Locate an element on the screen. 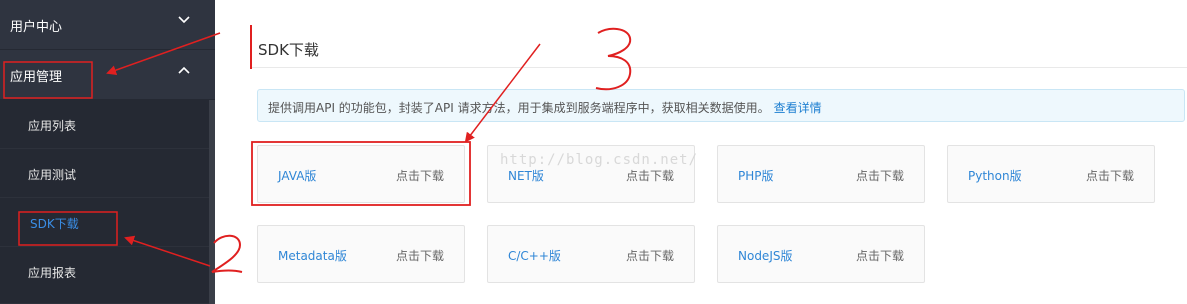  sdk-card-name: NodeJS版 is located at coordinates (765, 255).